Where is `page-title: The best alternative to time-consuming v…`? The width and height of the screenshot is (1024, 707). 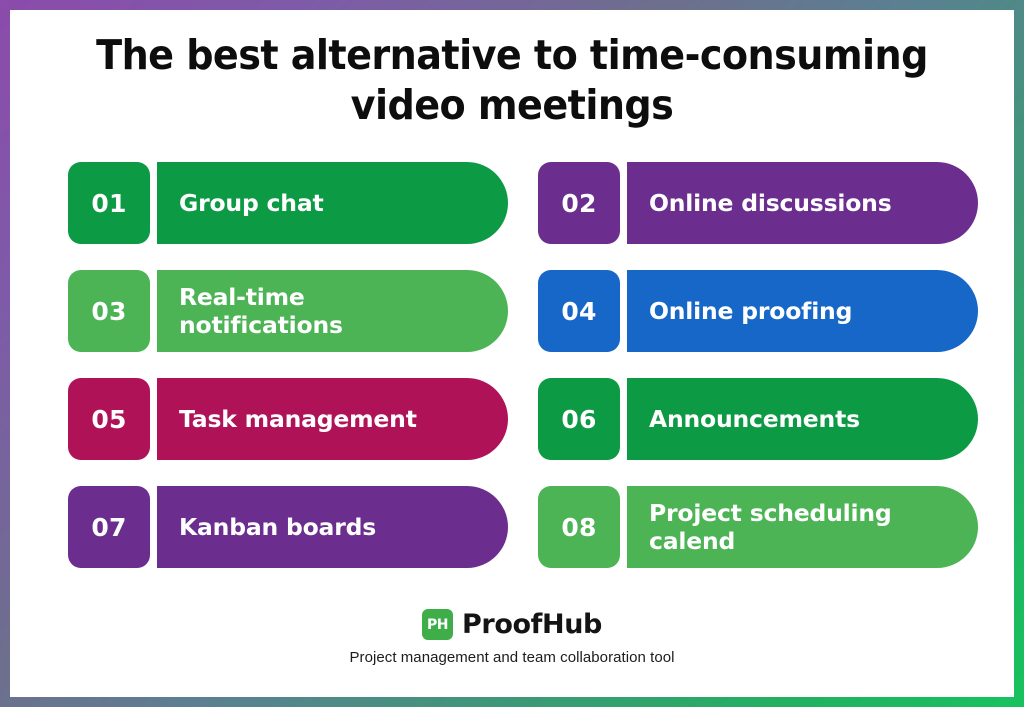 page-title: The best alternative to time-consuming v… is located at coordinates (512, 80).